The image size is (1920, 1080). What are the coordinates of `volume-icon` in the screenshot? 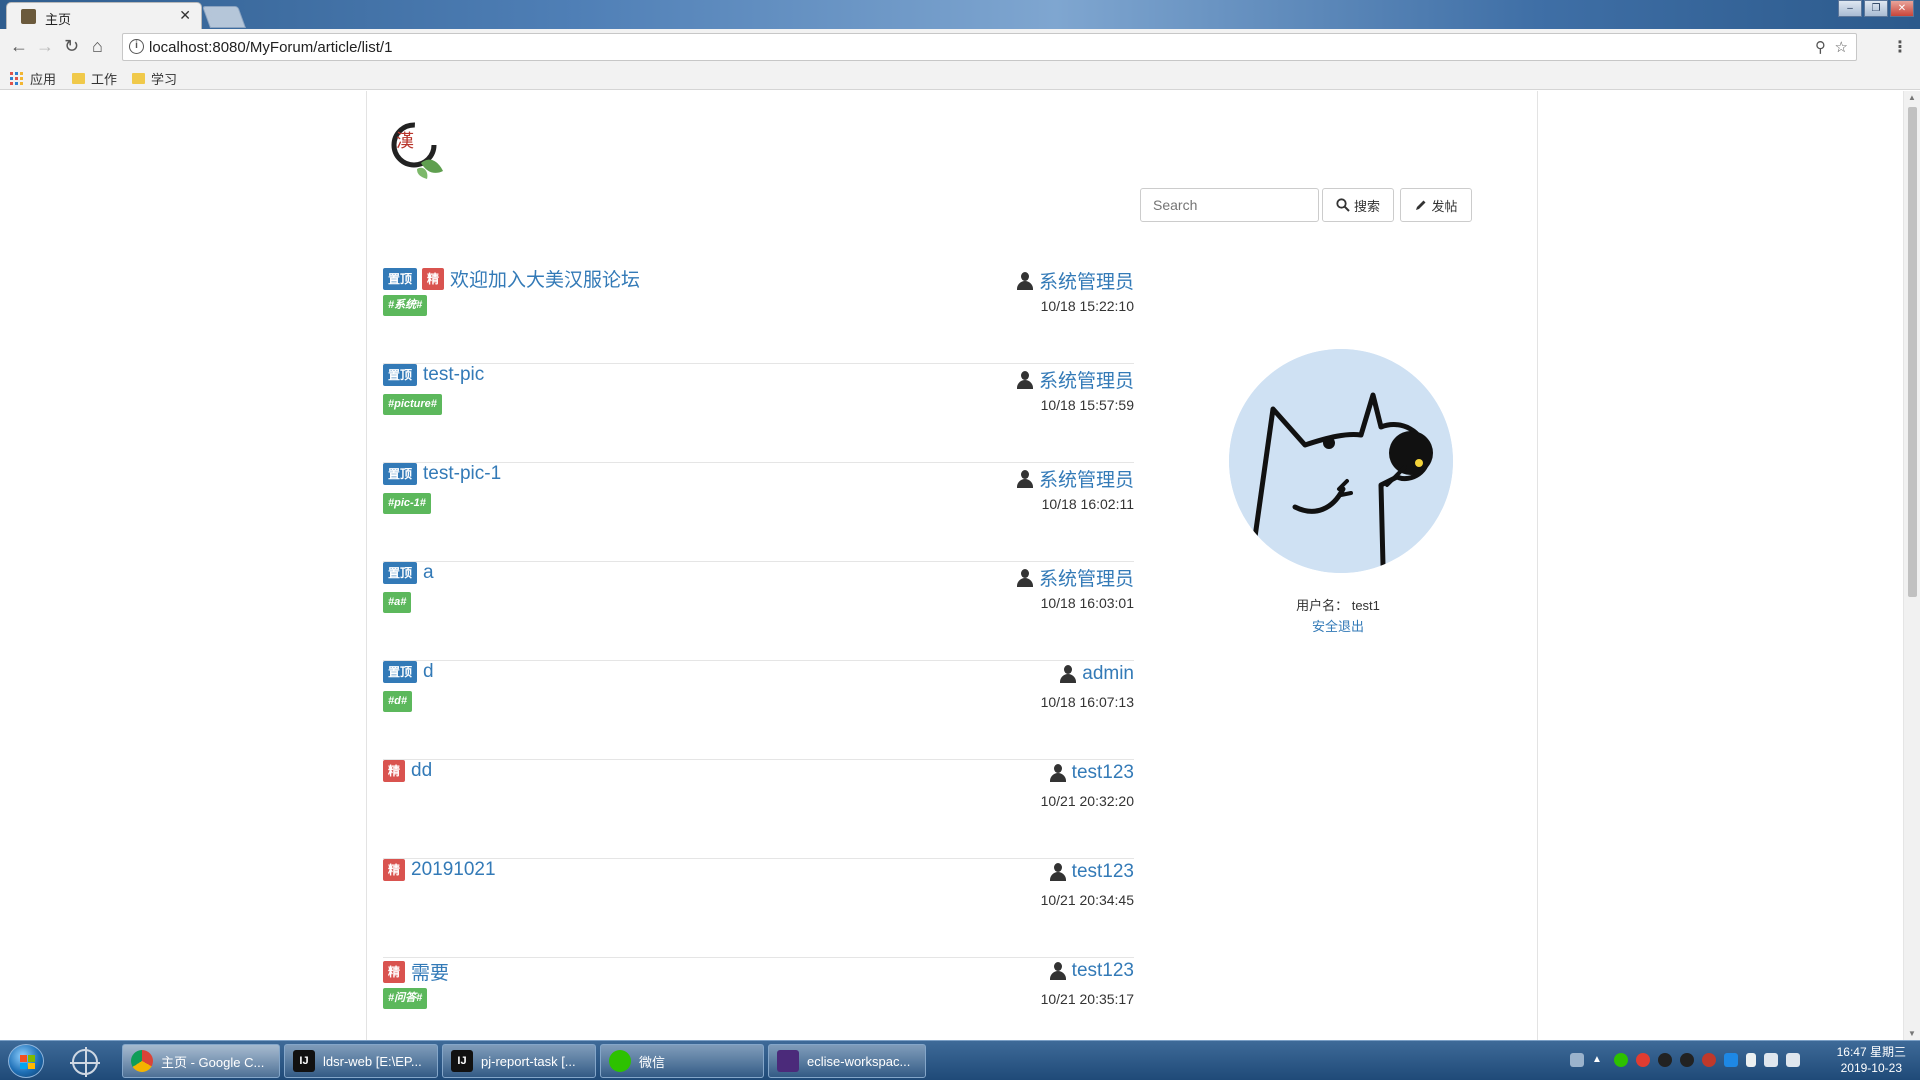 It's located at (1793, 1060).